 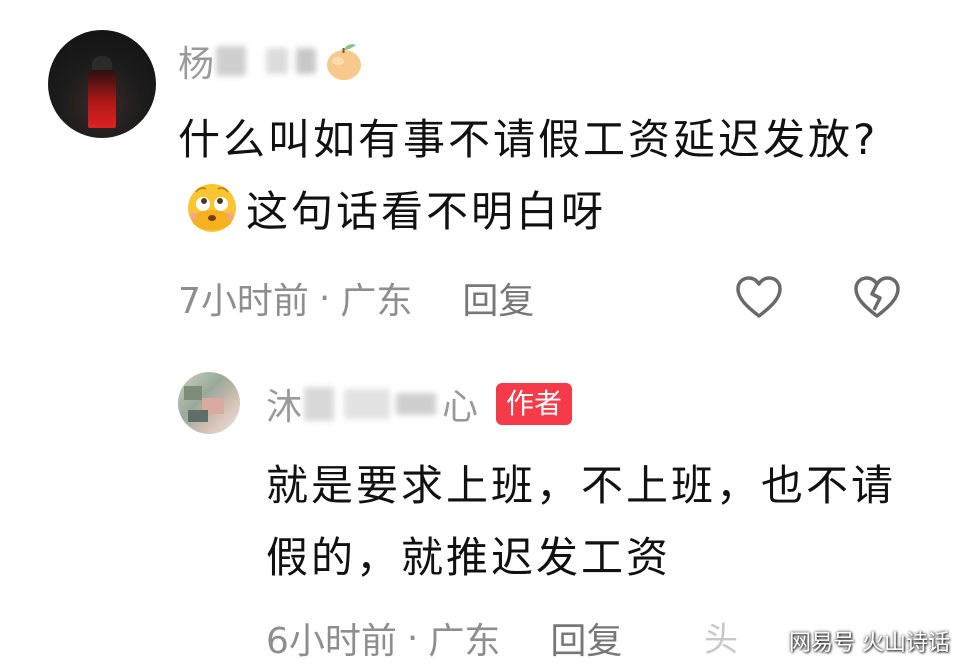 I want to click on reply-username: 沐 心 作者, so click(x=419, y=404).